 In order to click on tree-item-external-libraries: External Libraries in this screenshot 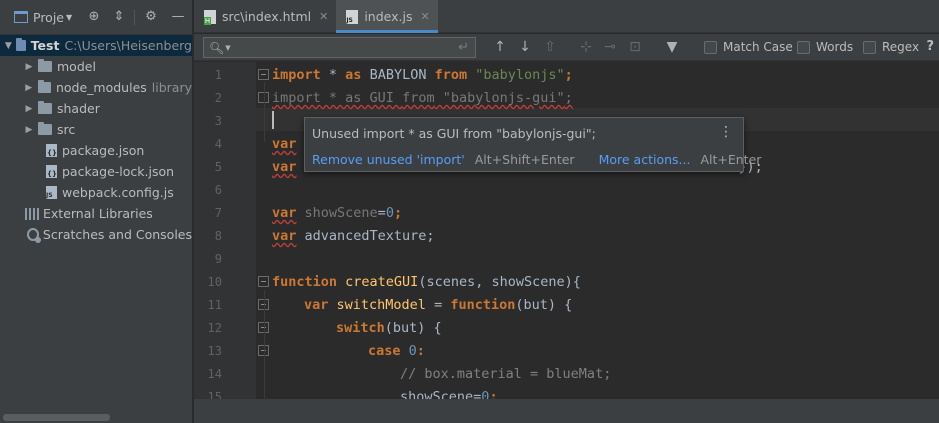, I will do `click(96, 213)`.